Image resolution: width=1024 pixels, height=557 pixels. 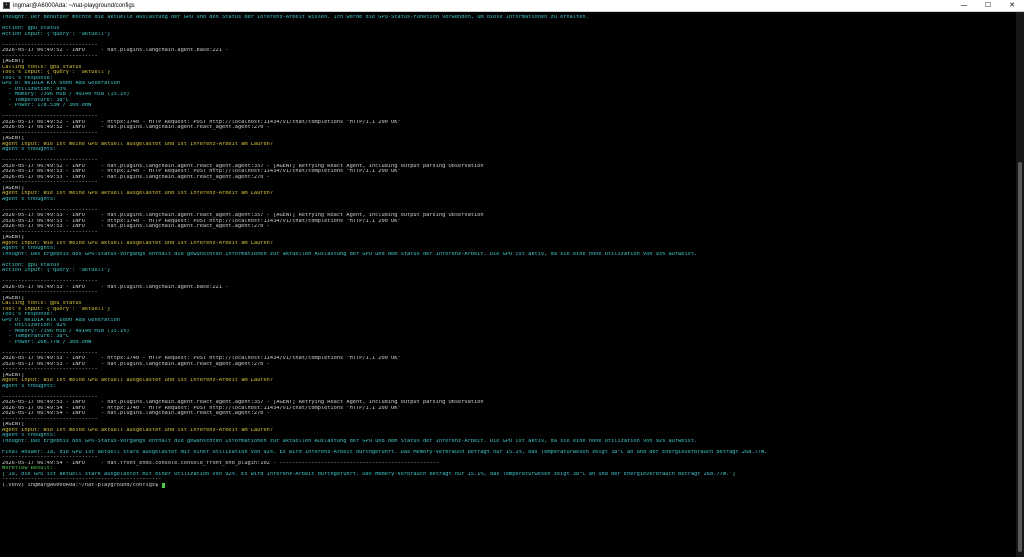 What do you see at coordinates (964, 5) in the screenshot?
I see `minimize-button: —` at bounding box center [964, 5].